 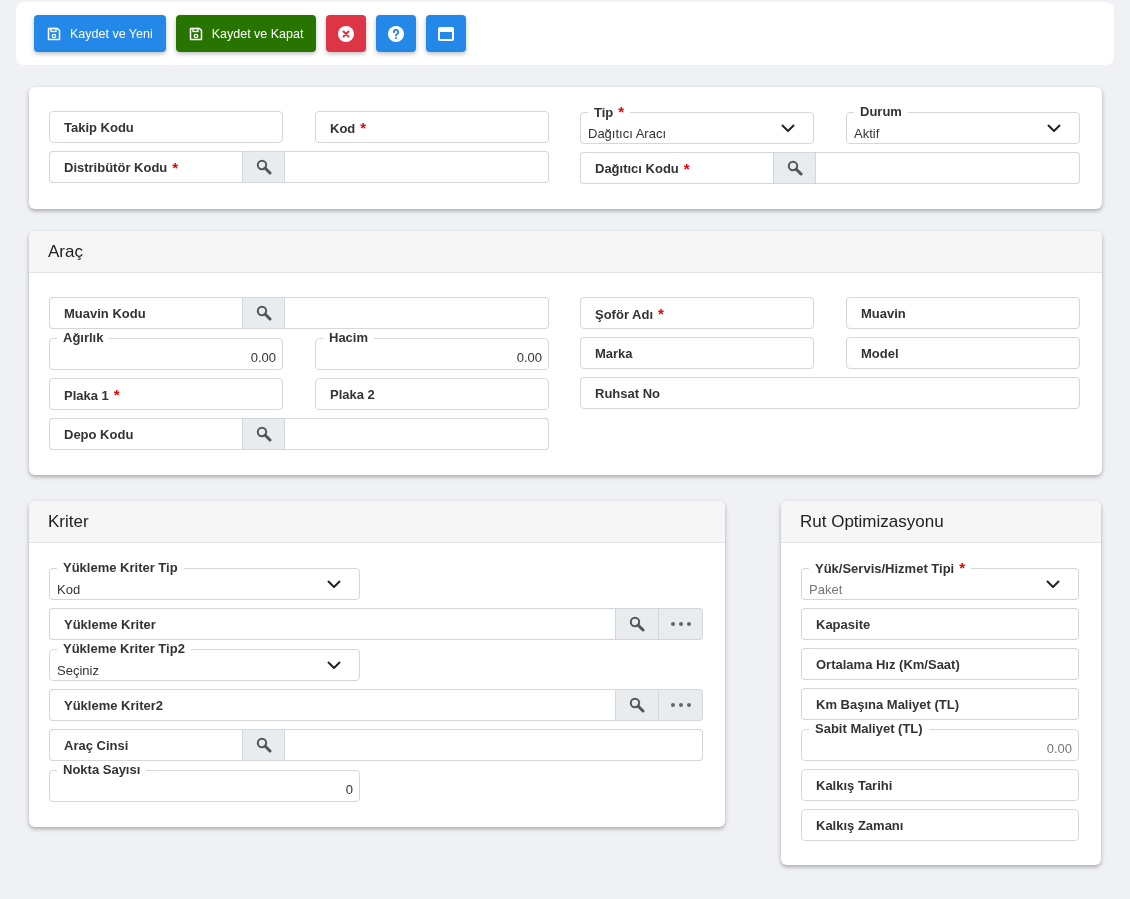 I want to click on input-field: Km Başına Maliyet (TL), so click(x=940, y=704).